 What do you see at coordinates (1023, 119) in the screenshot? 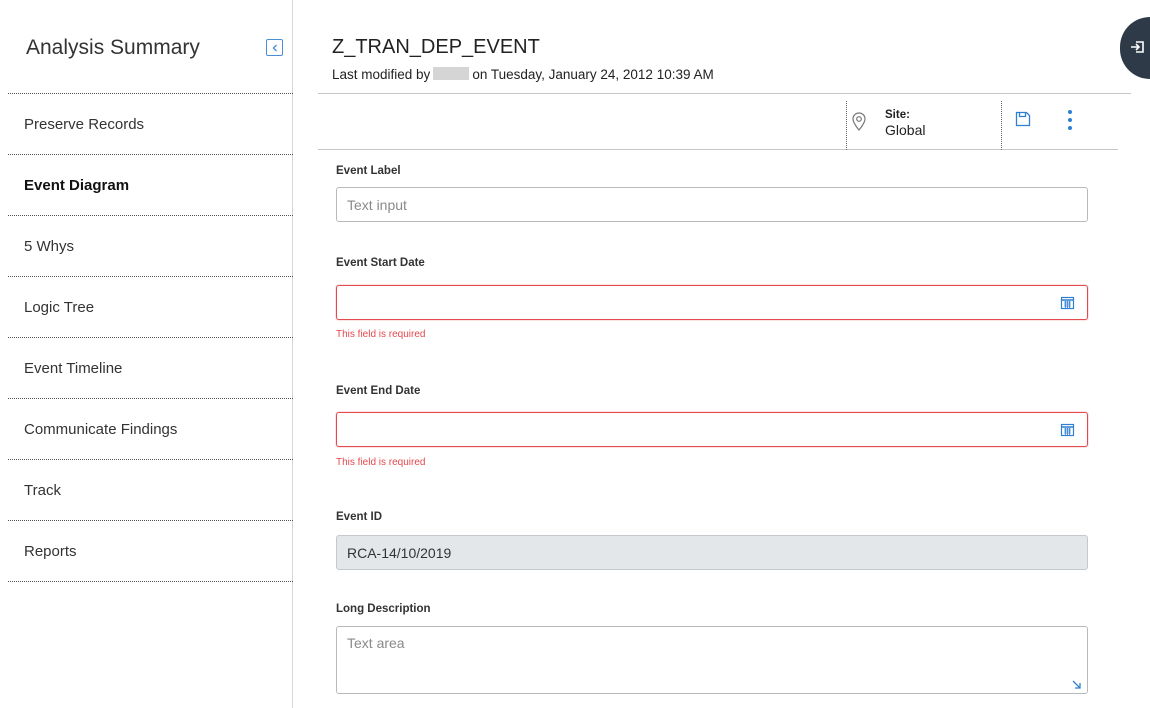
I see `save-icon` at bounding box center [1023, 119].